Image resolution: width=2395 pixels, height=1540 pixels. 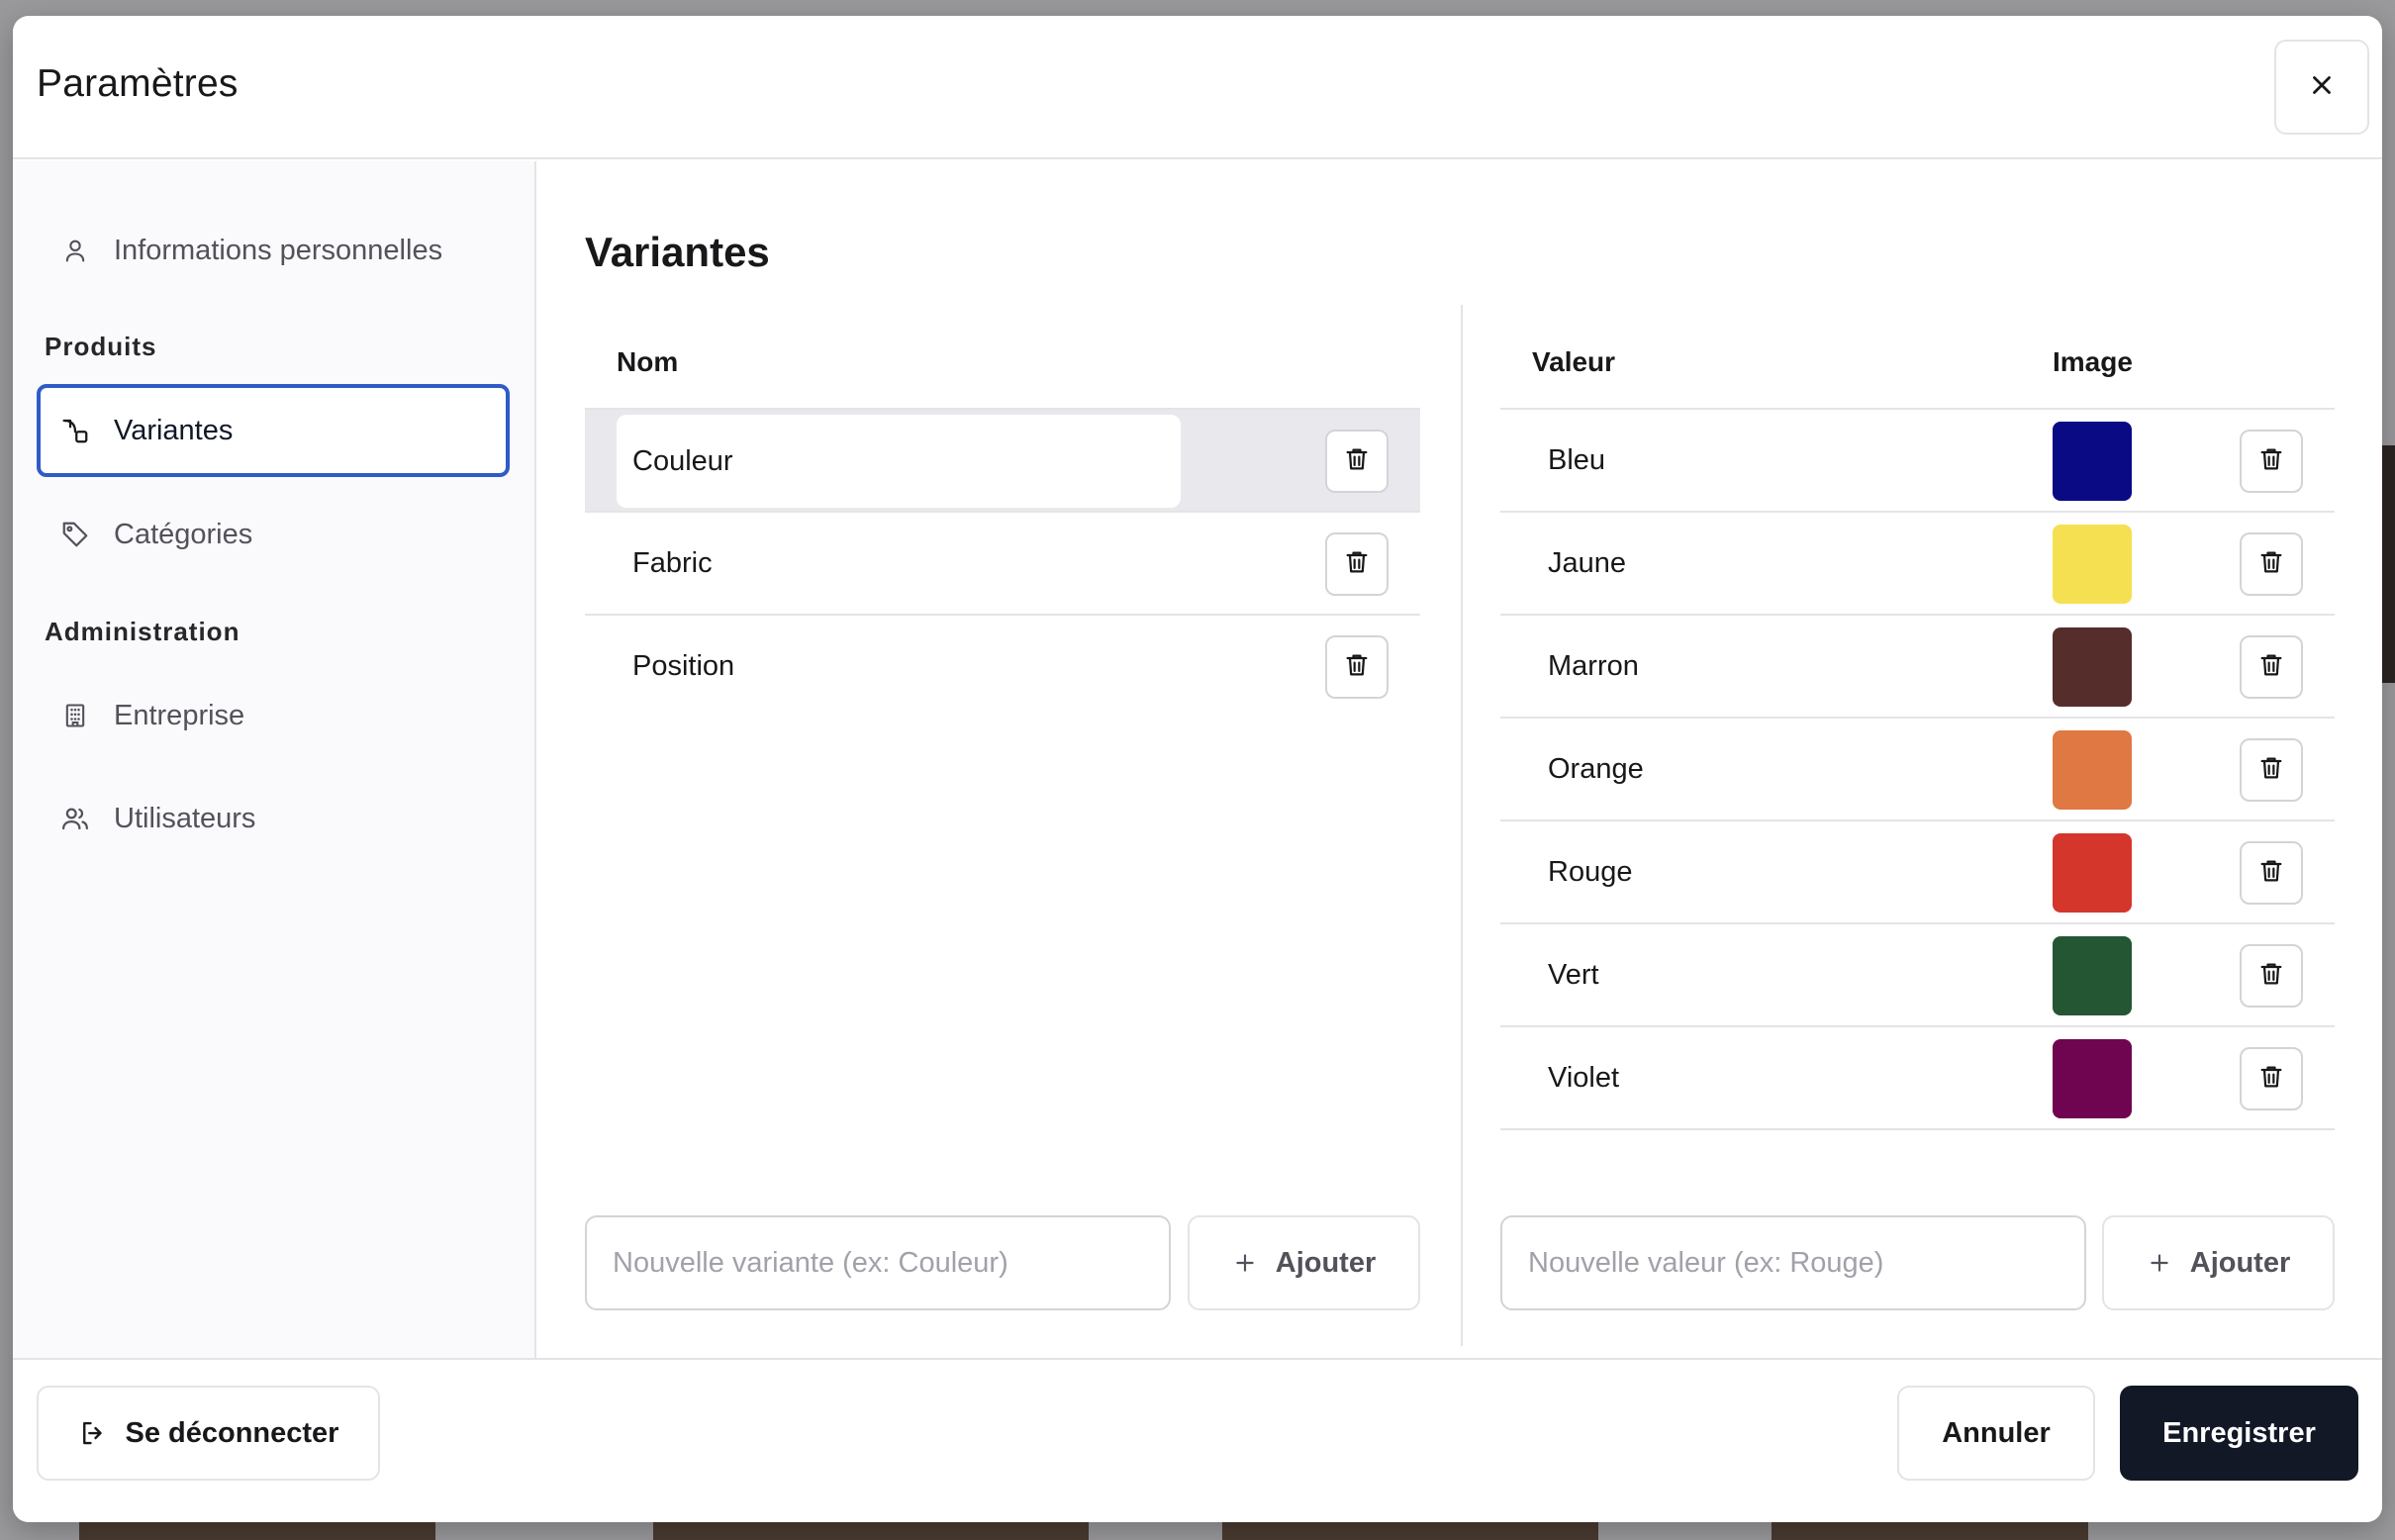 What do you see at coordinates (1462, 825) in the screenshot?
I see `panel-divider` at bounding box center [1462, 825].